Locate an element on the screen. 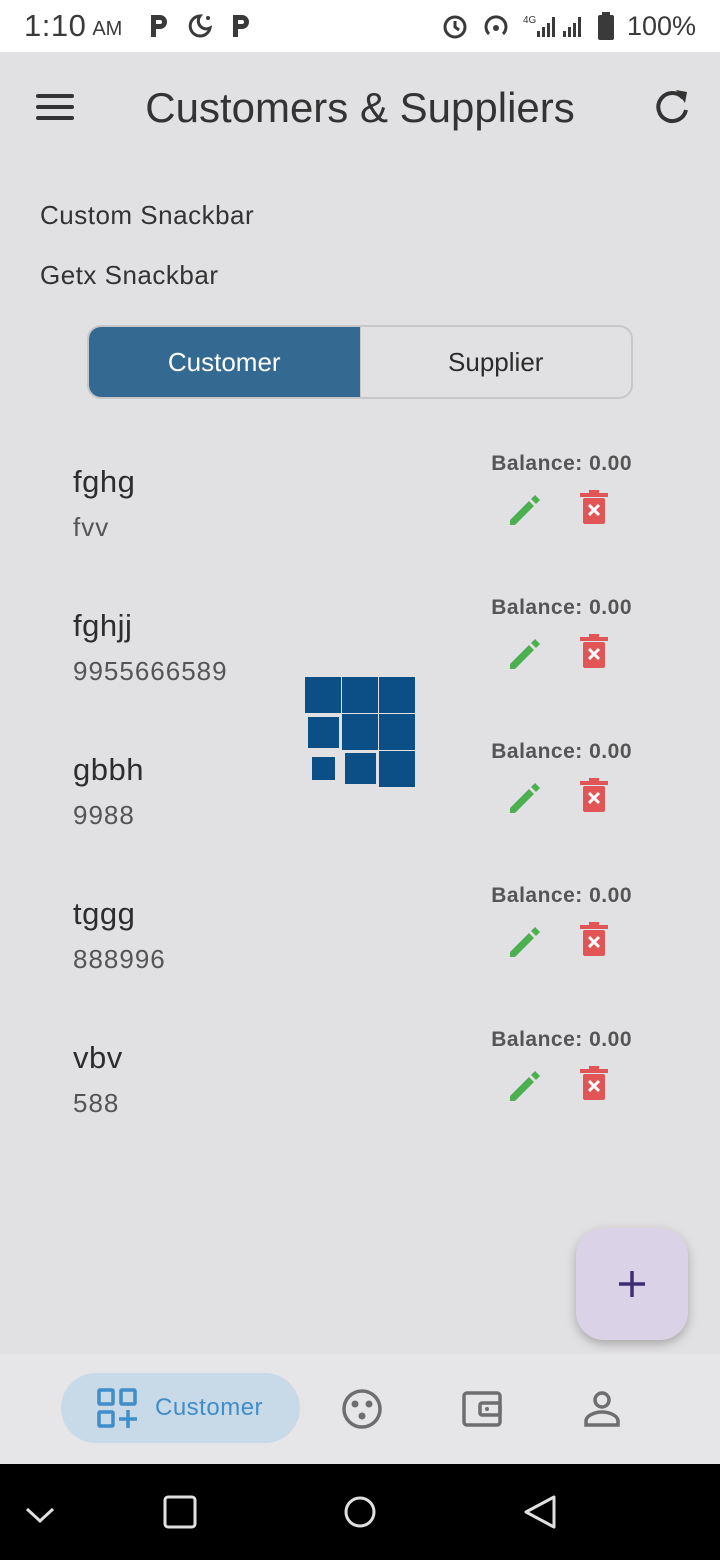 The height and width of the screenshot is (1560, 720). app-bar: Customers & Suppliers is located at coordinates (360, 107).